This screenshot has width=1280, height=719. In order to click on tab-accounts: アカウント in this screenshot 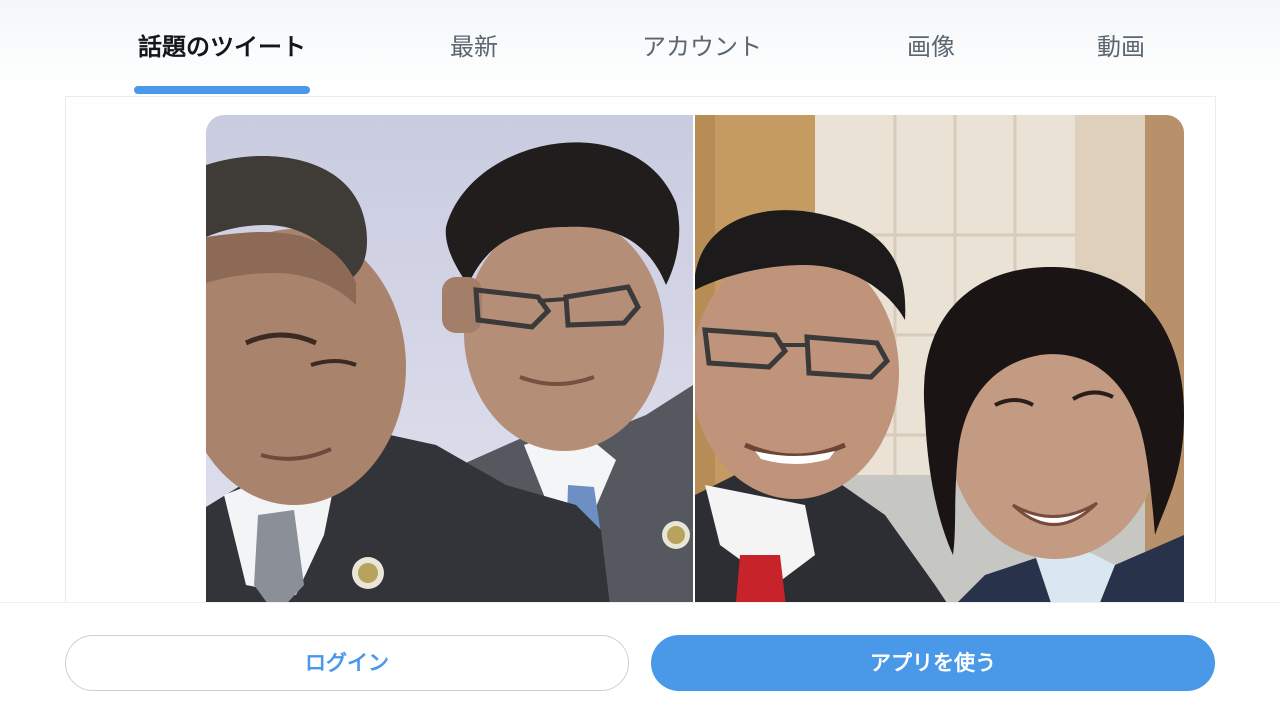, I will do `click(702, 47)`.